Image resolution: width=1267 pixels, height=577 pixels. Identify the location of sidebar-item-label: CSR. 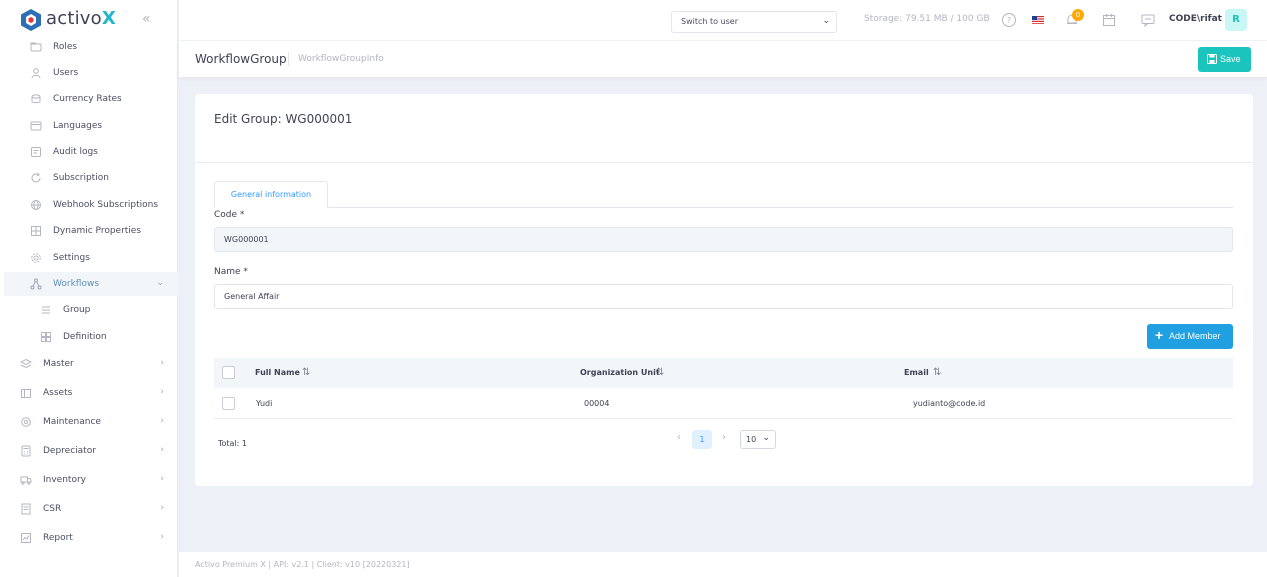
(52, 509).